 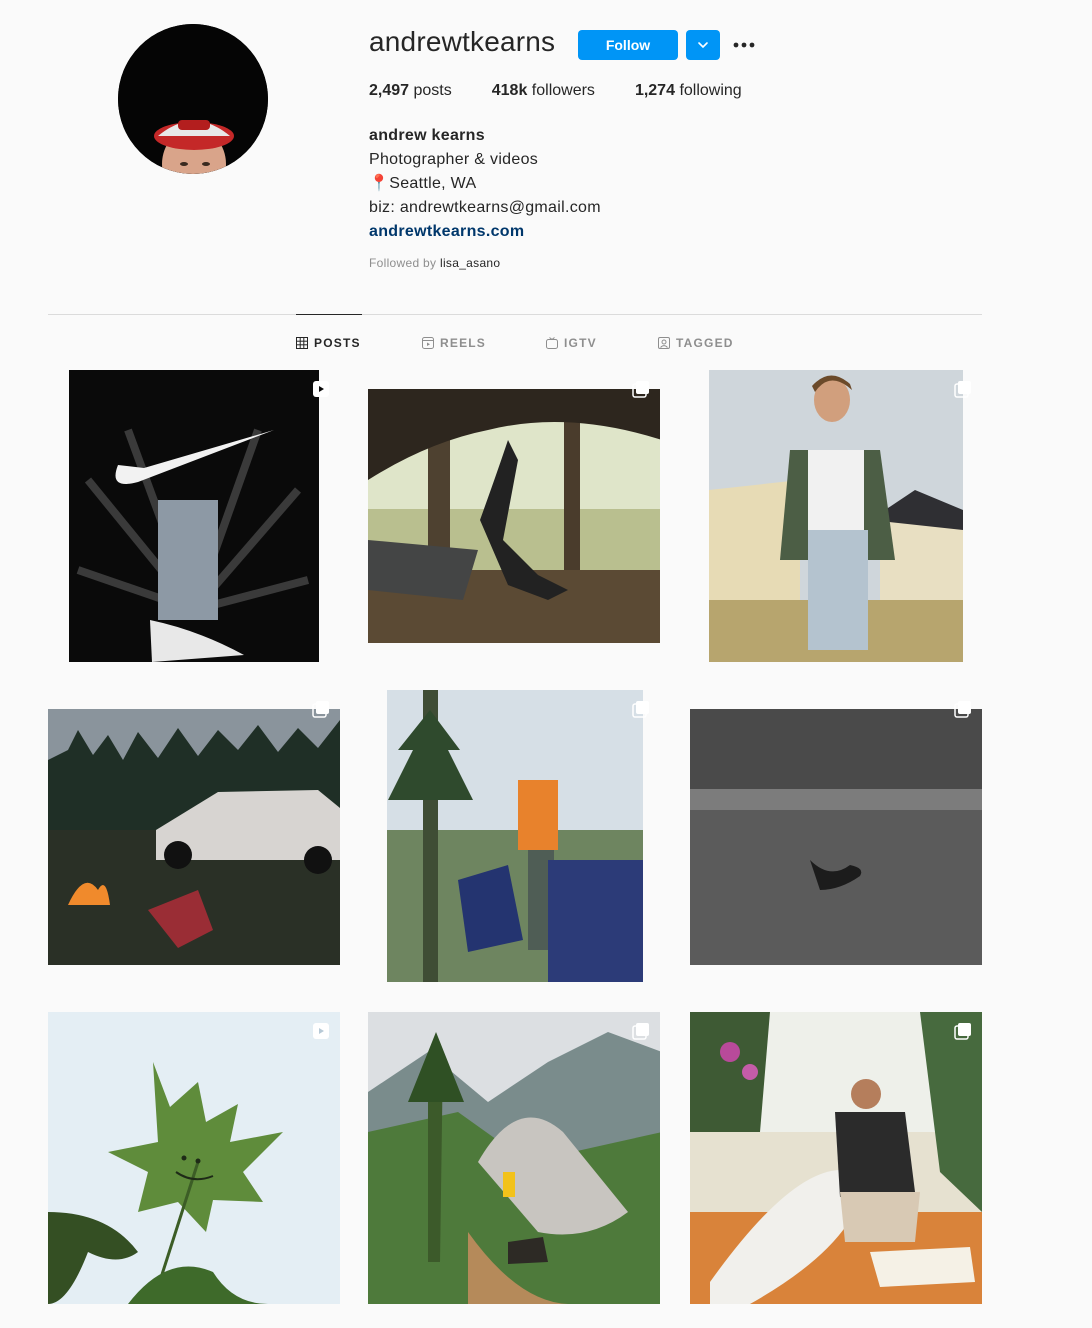 I want to click on following-link: 1,274 following, so click(x=688, y=91).